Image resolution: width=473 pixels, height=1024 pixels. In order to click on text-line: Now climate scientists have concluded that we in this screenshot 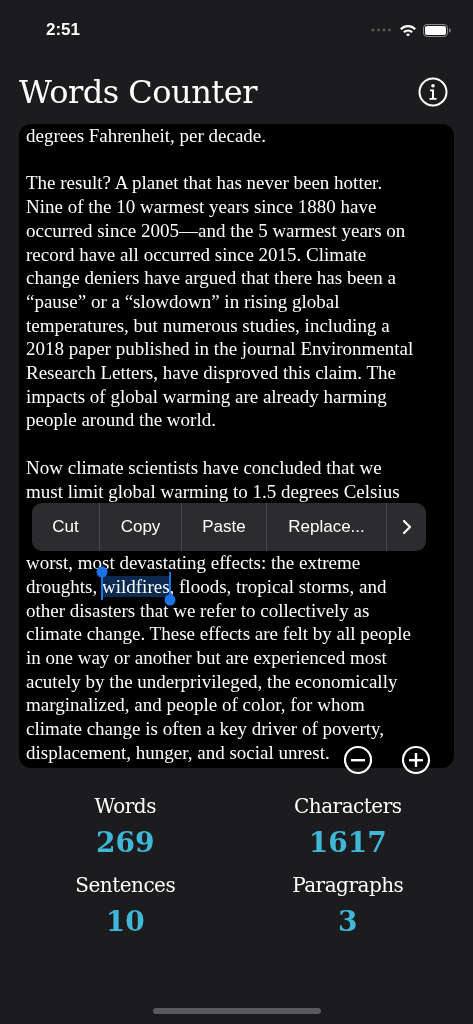, I will do `click(204, 467)`.